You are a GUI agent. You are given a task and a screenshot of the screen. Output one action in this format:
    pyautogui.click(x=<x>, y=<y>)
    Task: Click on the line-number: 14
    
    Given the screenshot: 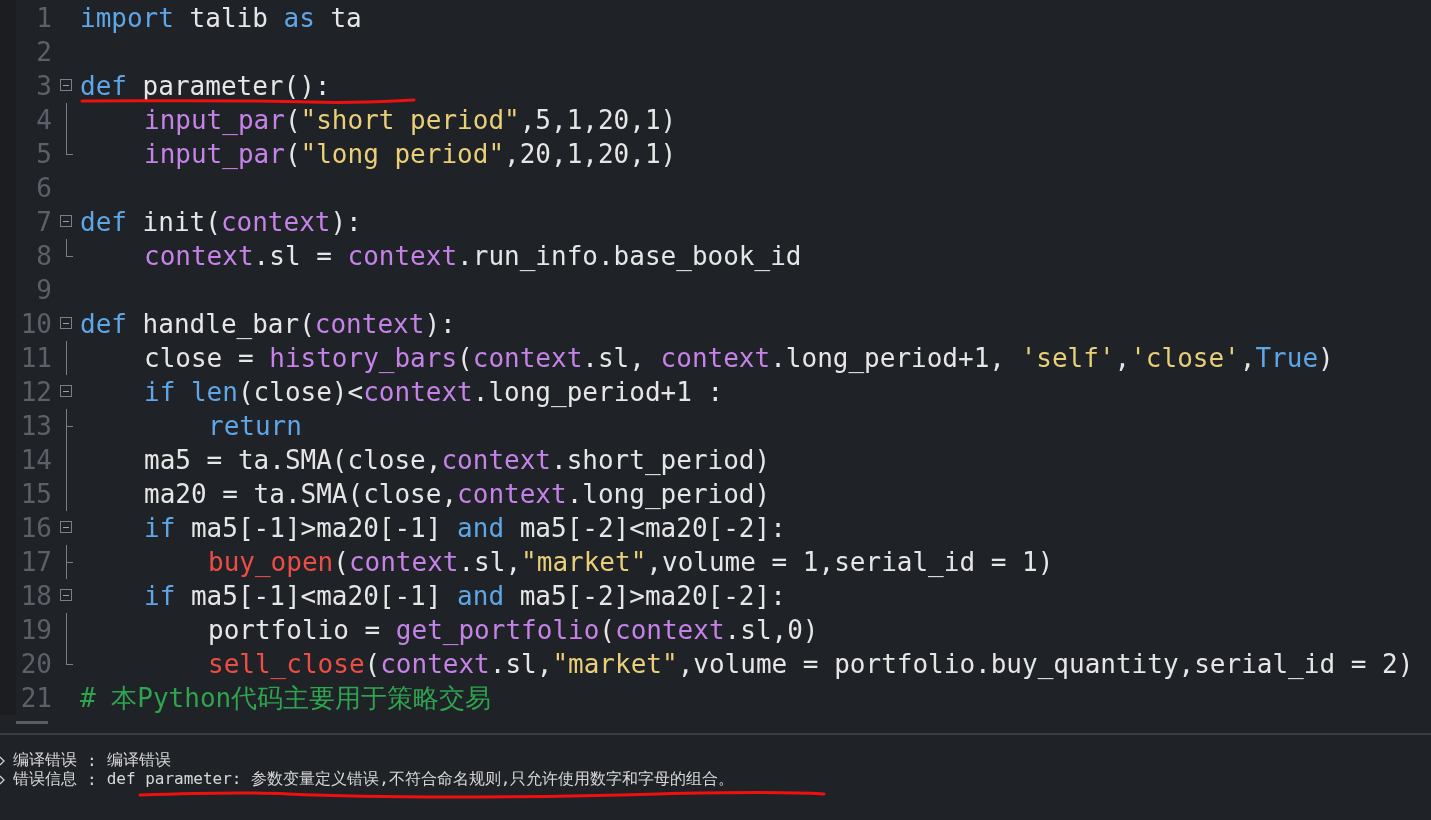 What is the action you would take?
    pyautogui.click(x=35, y=460)
    